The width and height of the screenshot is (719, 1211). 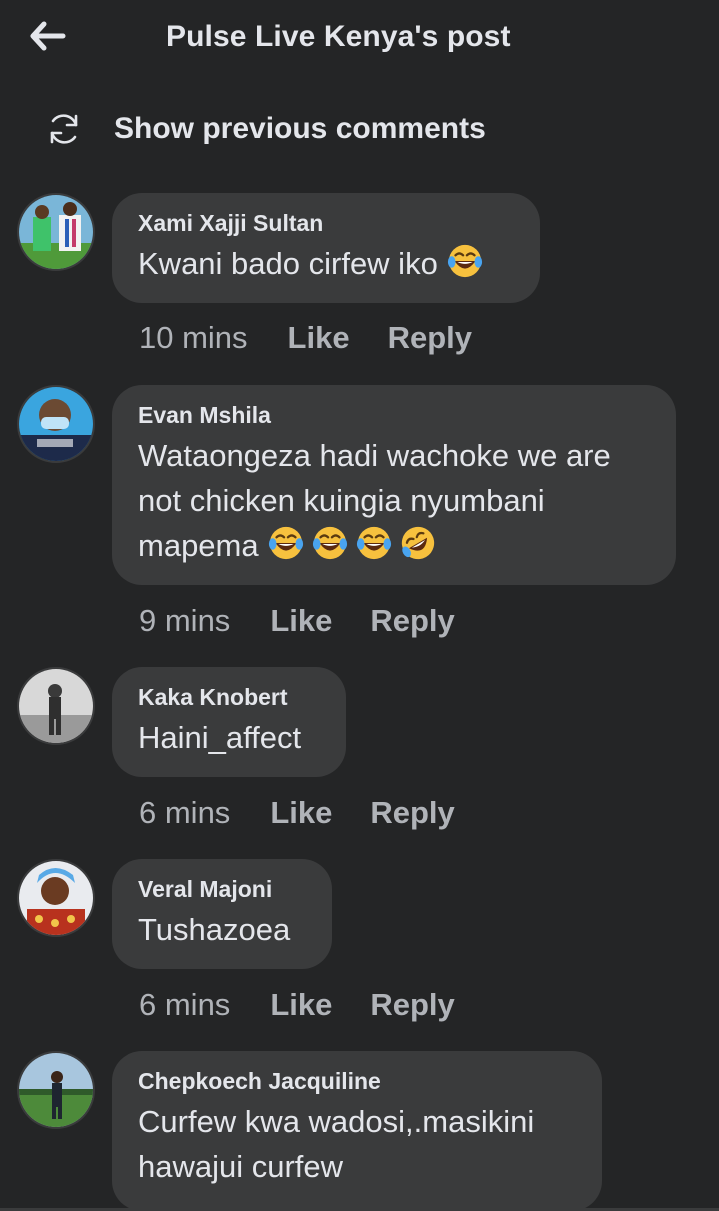 I want to click on comment-bubble: Veral Majoni Tushazoea, so click(x=222, y=914).